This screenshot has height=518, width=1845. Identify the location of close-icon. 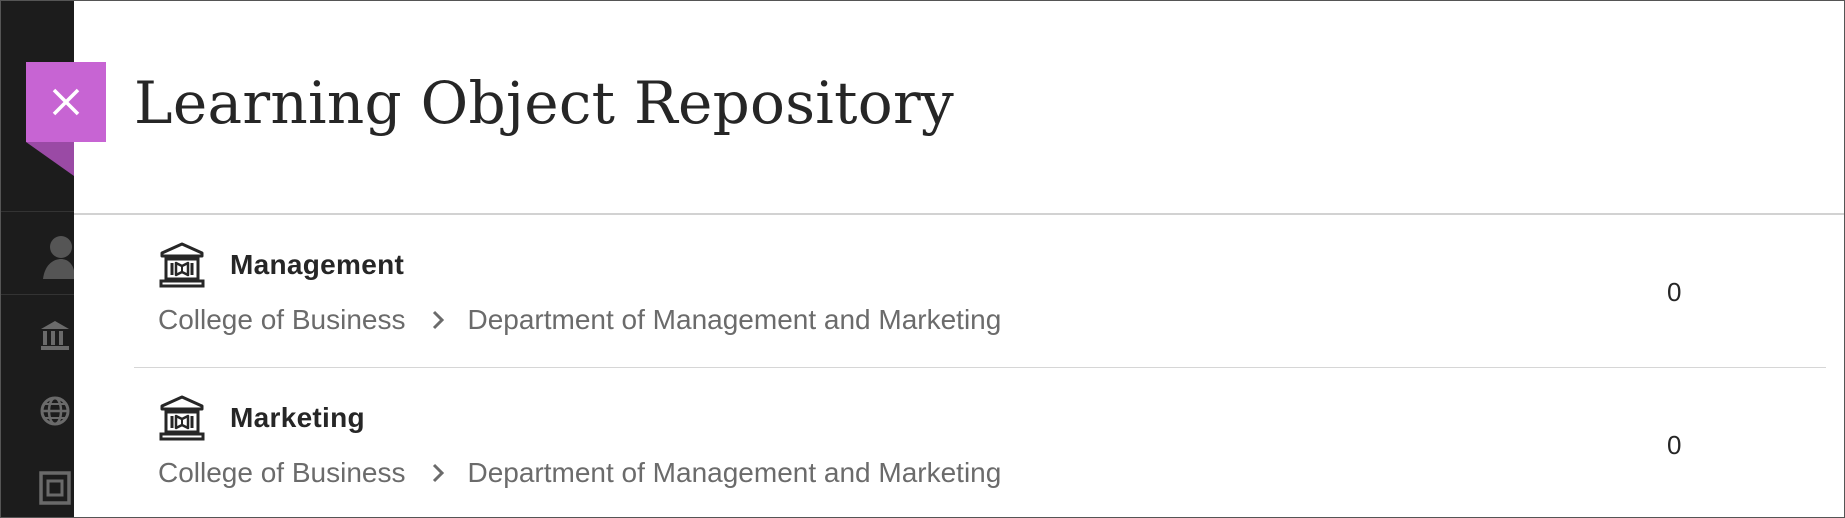
(66, 102).